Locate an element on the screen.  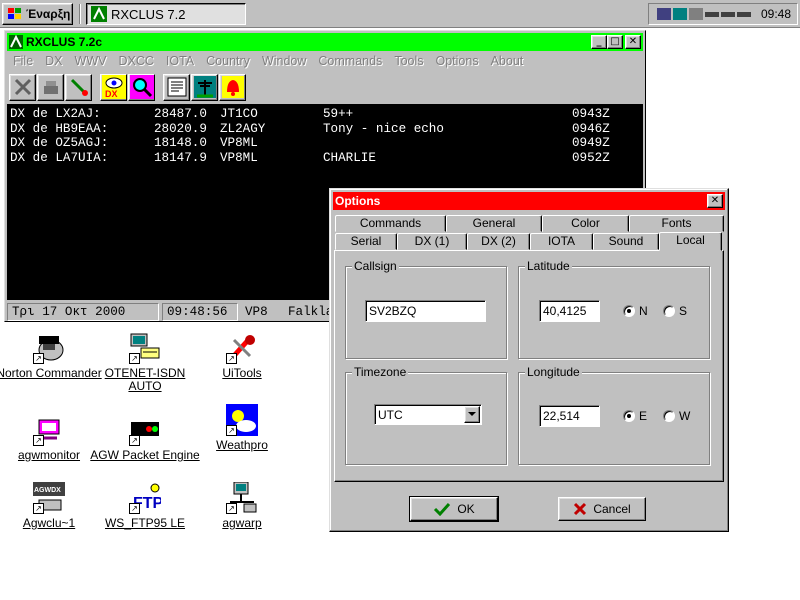
tray-modem-icon is located at coordinates (679, 14).